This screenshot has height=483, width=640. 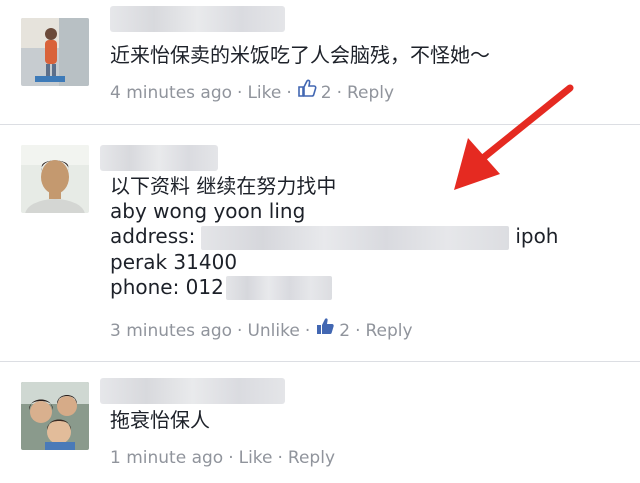 I want to click on address-line: address: ipoh, so click(x=334, y=237).